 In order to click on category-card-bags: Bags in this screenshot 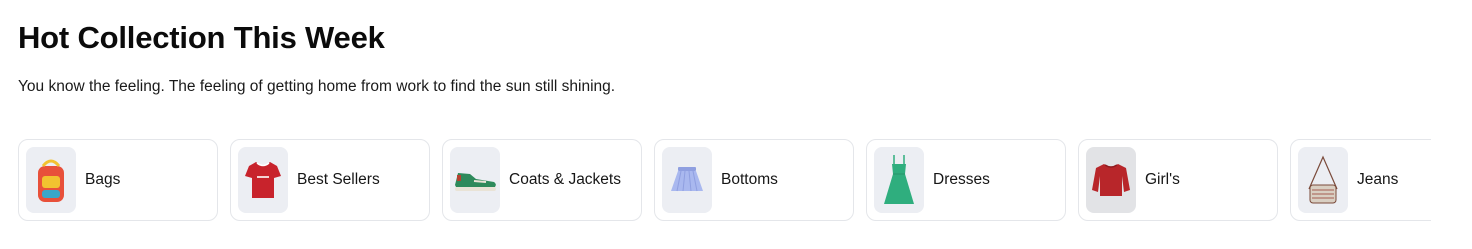, I will do `click(118, 180)`.